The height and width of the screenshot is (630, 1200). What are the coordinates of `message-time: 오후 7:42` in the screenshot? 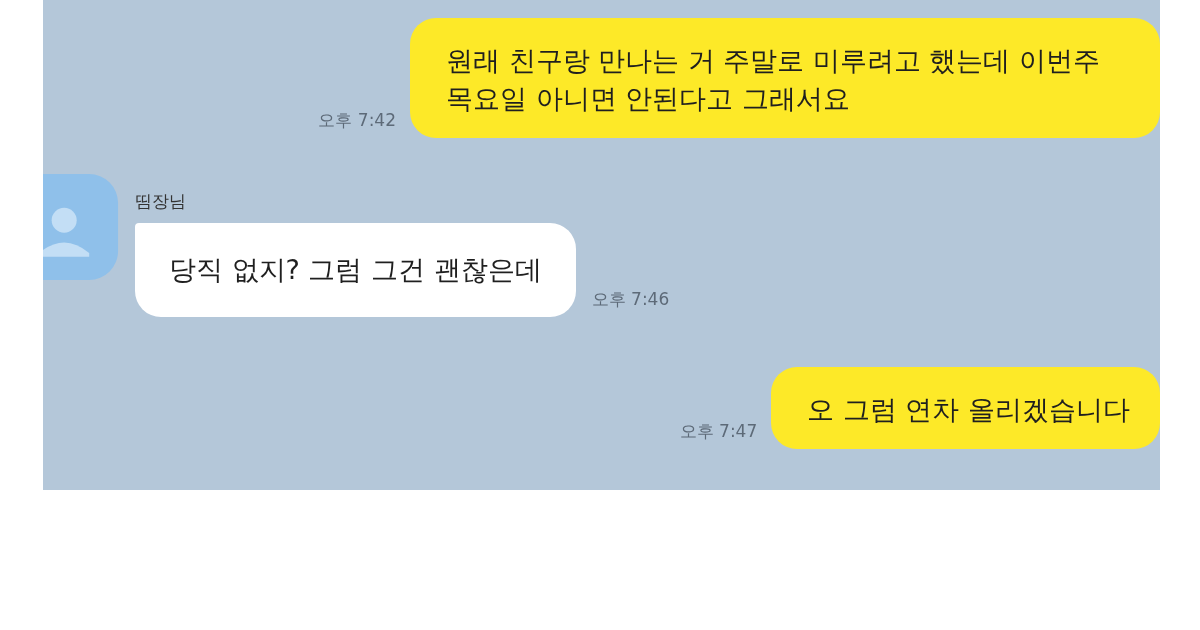 It's located at (357, 120).